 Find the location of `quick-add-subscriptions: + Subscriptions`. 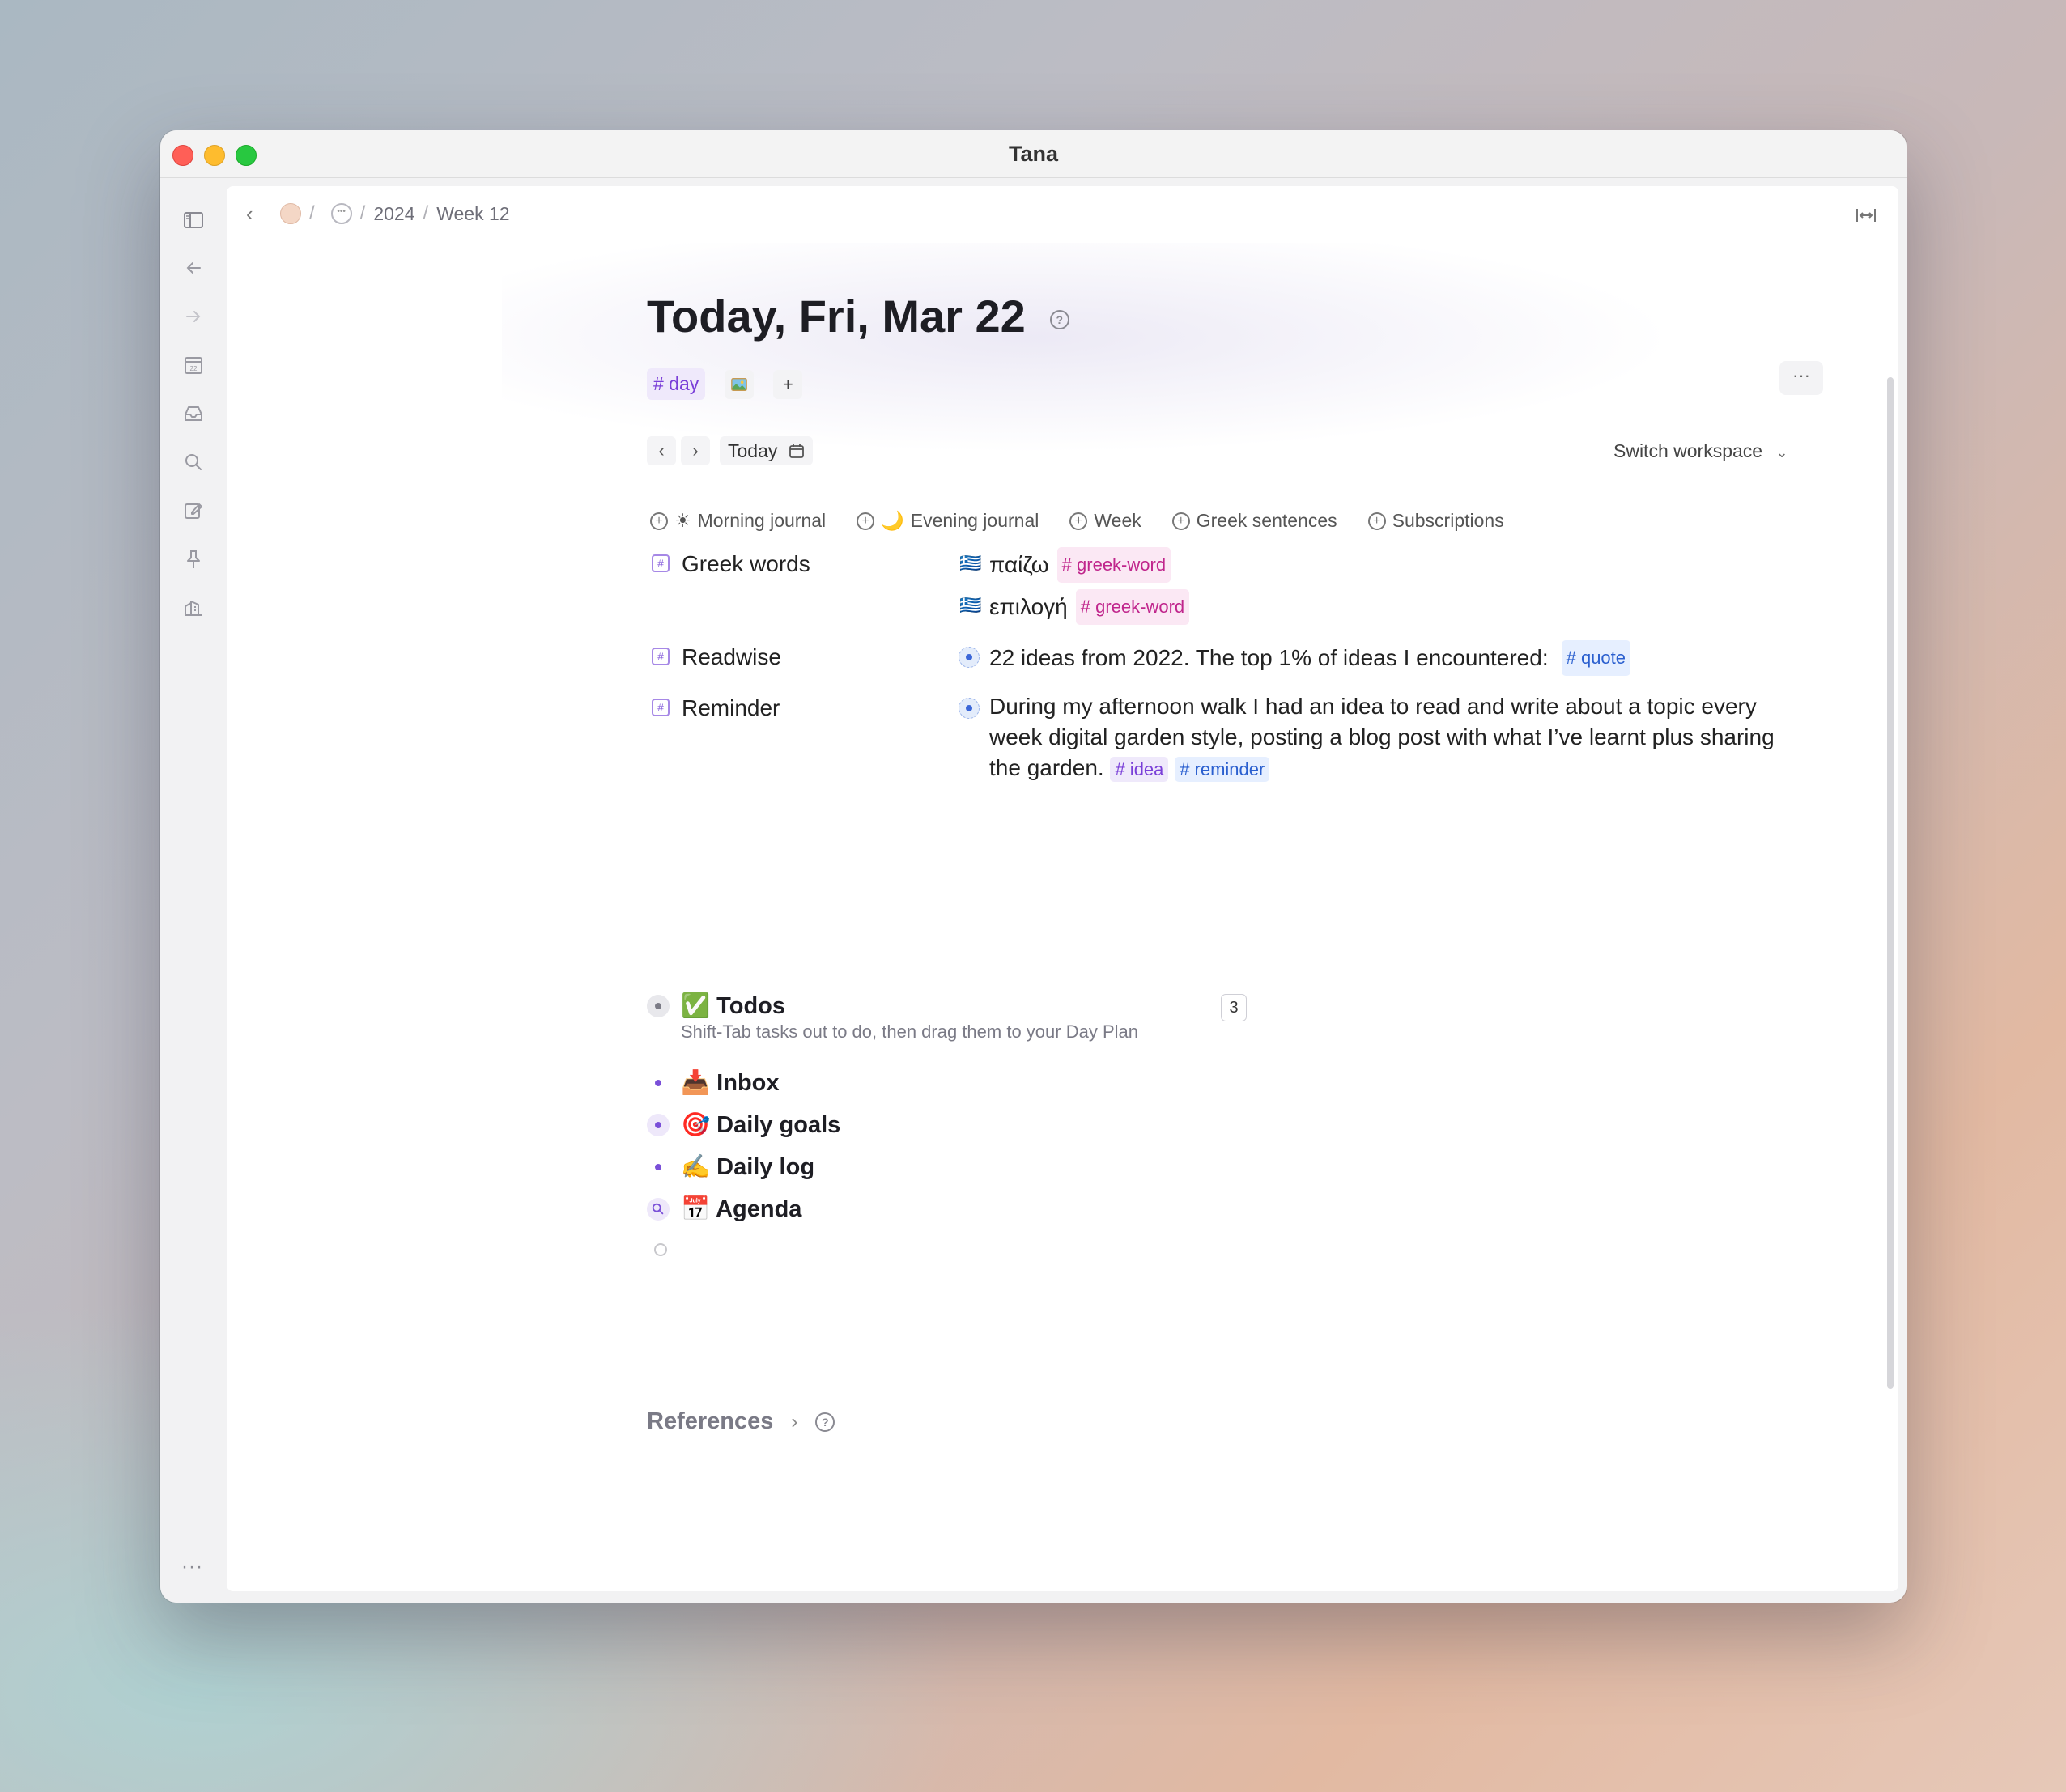

quick-add-subscriptions: + Subscriptions is located at coordinates (1435, 521).